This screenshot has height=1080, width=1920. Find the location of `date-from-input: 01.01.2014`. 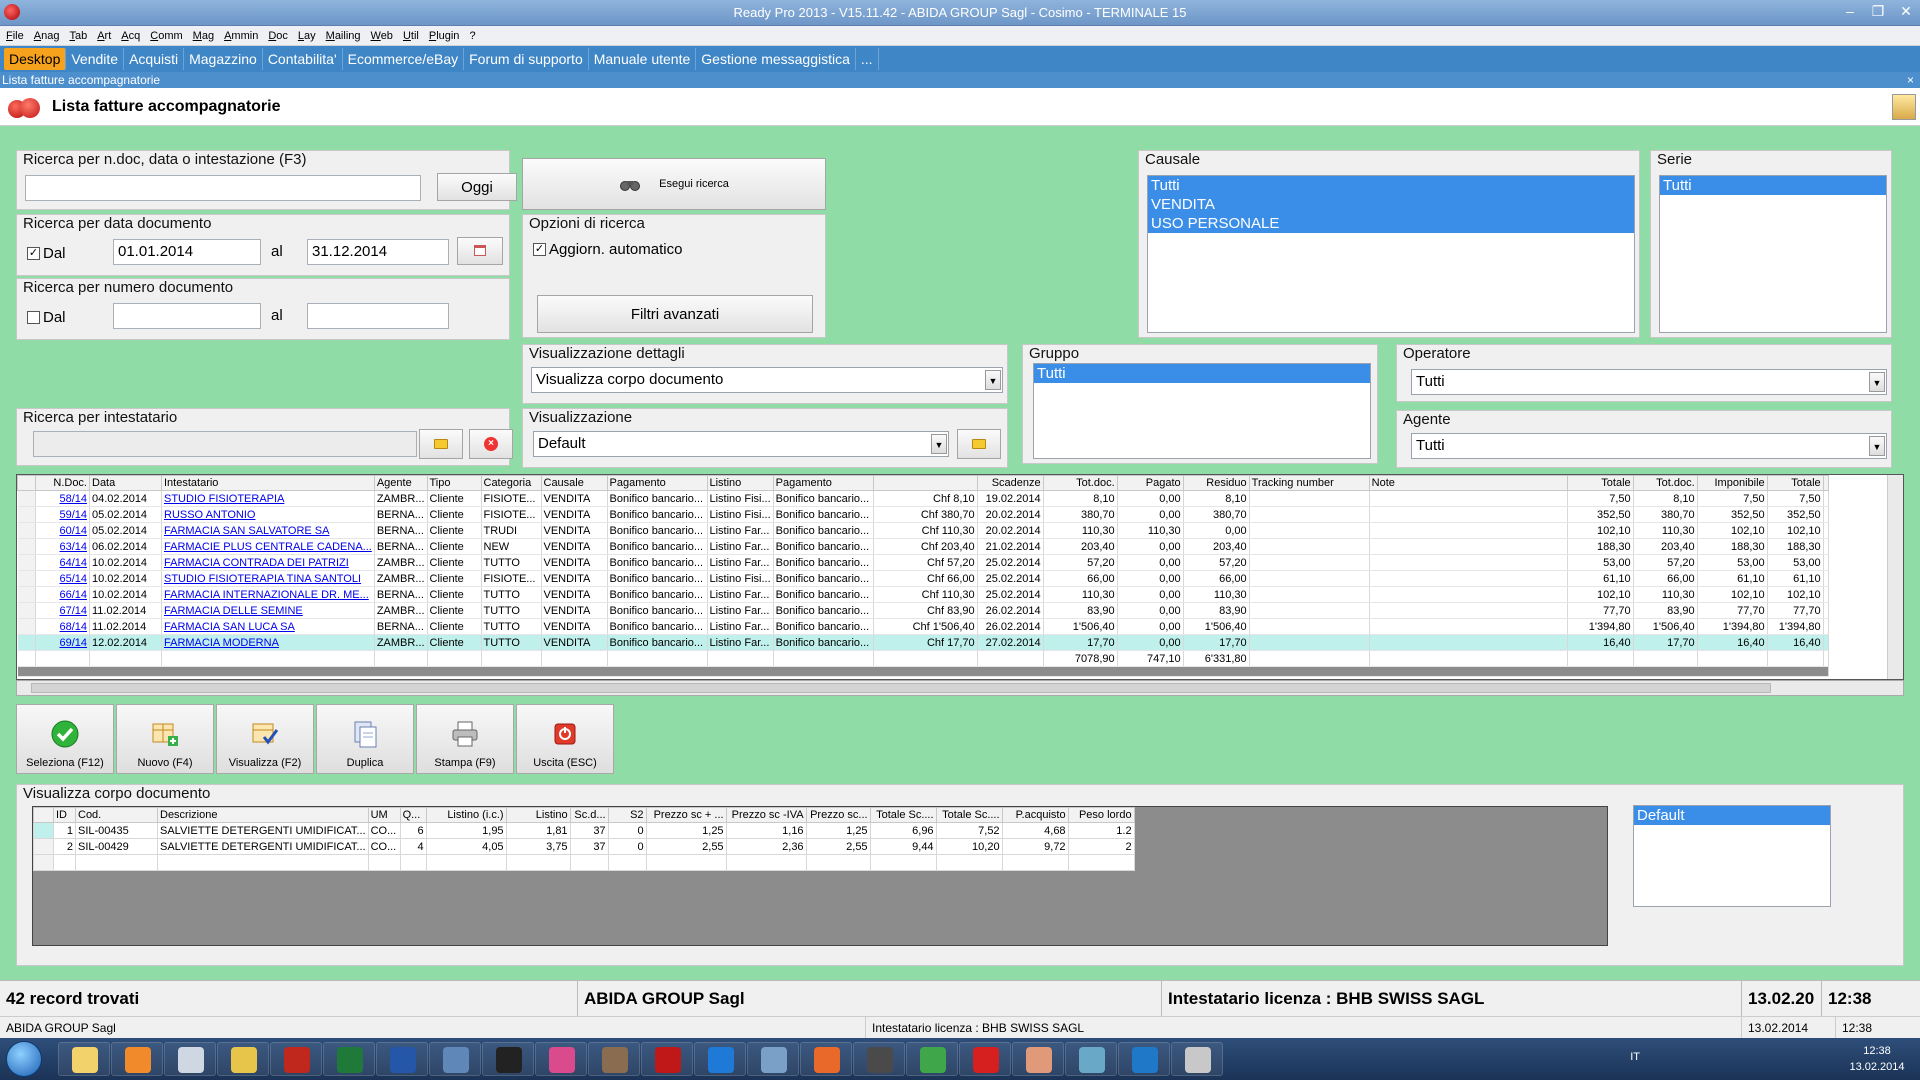

date-from-input: 01.01.2014 is located at coordinates (187, 252).